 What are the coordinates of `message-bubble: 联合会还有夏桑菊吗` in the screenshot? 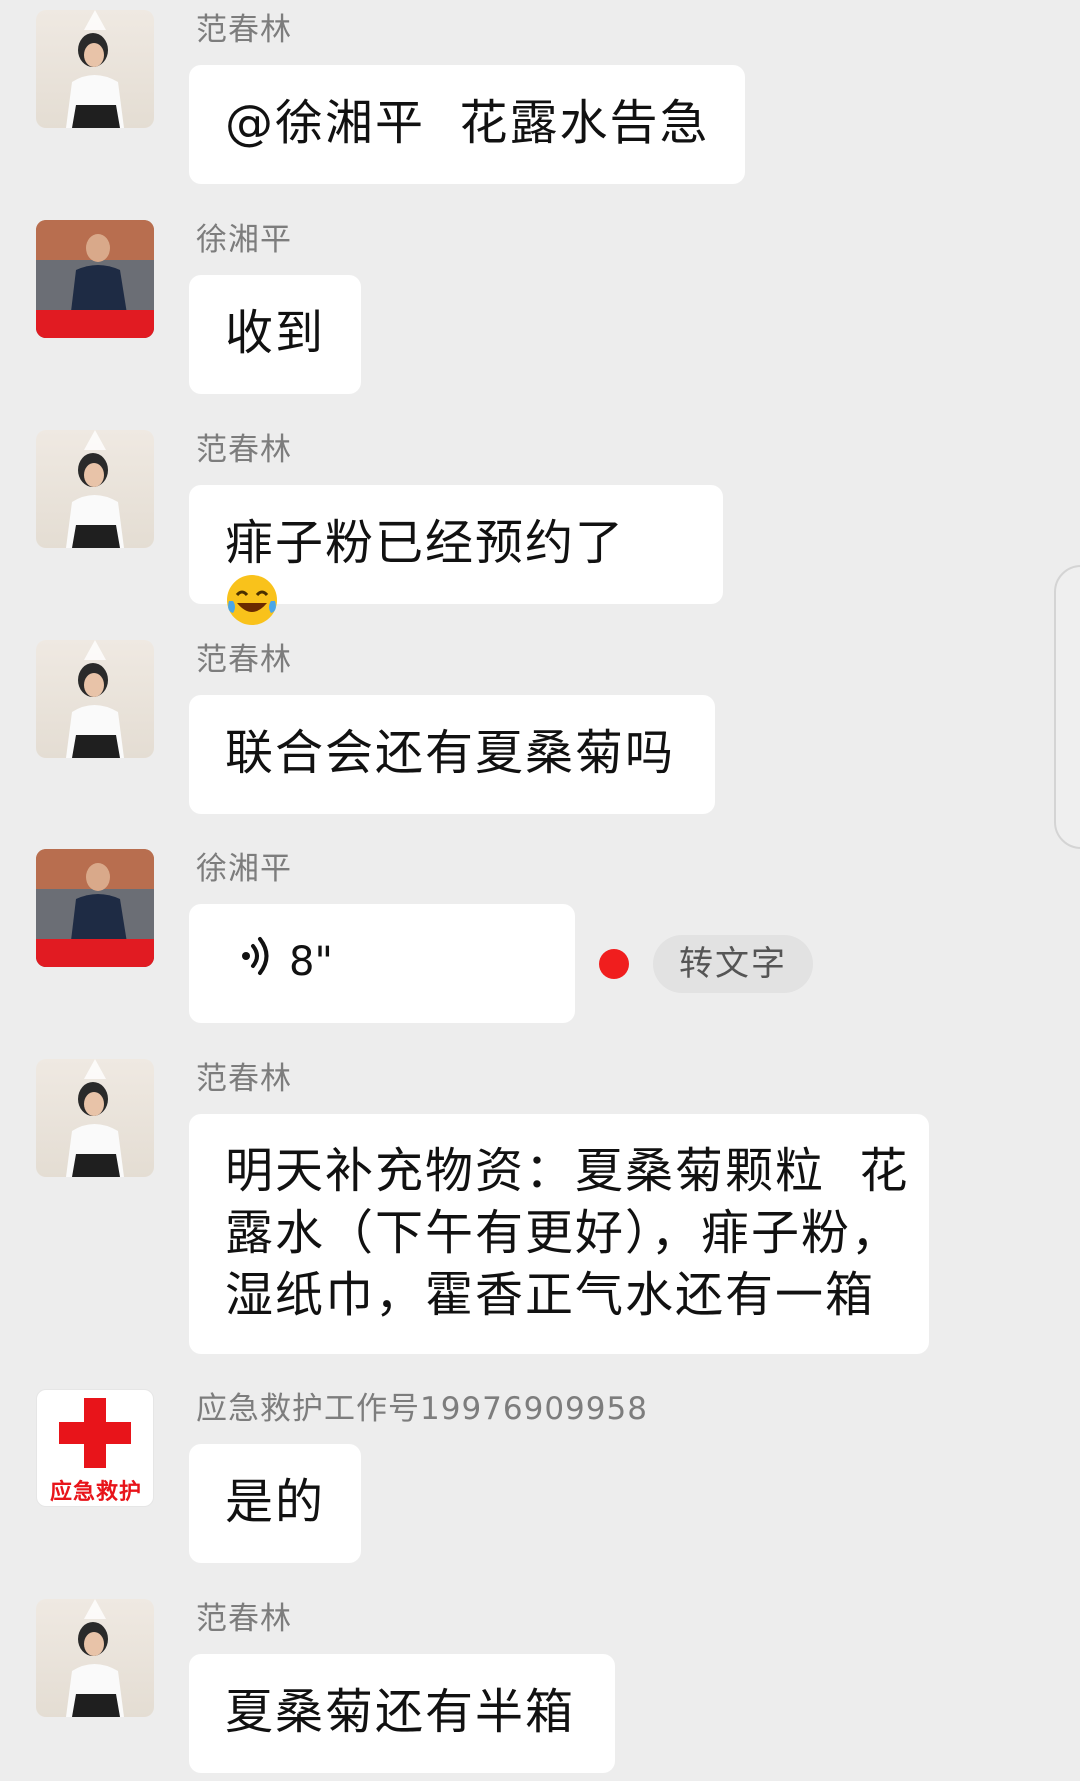 It's located at (452, 754).